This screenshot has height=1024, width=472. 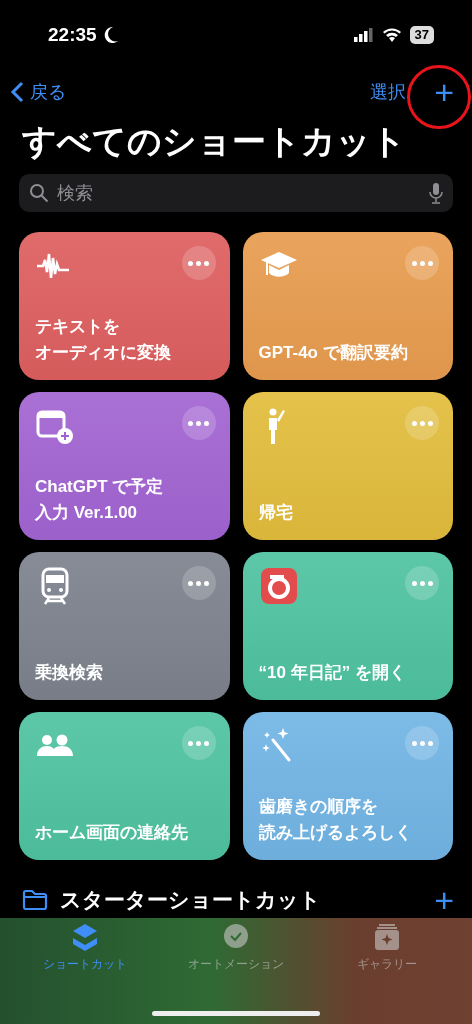 I want to click on moon-icon, so click(x=110, y=35).